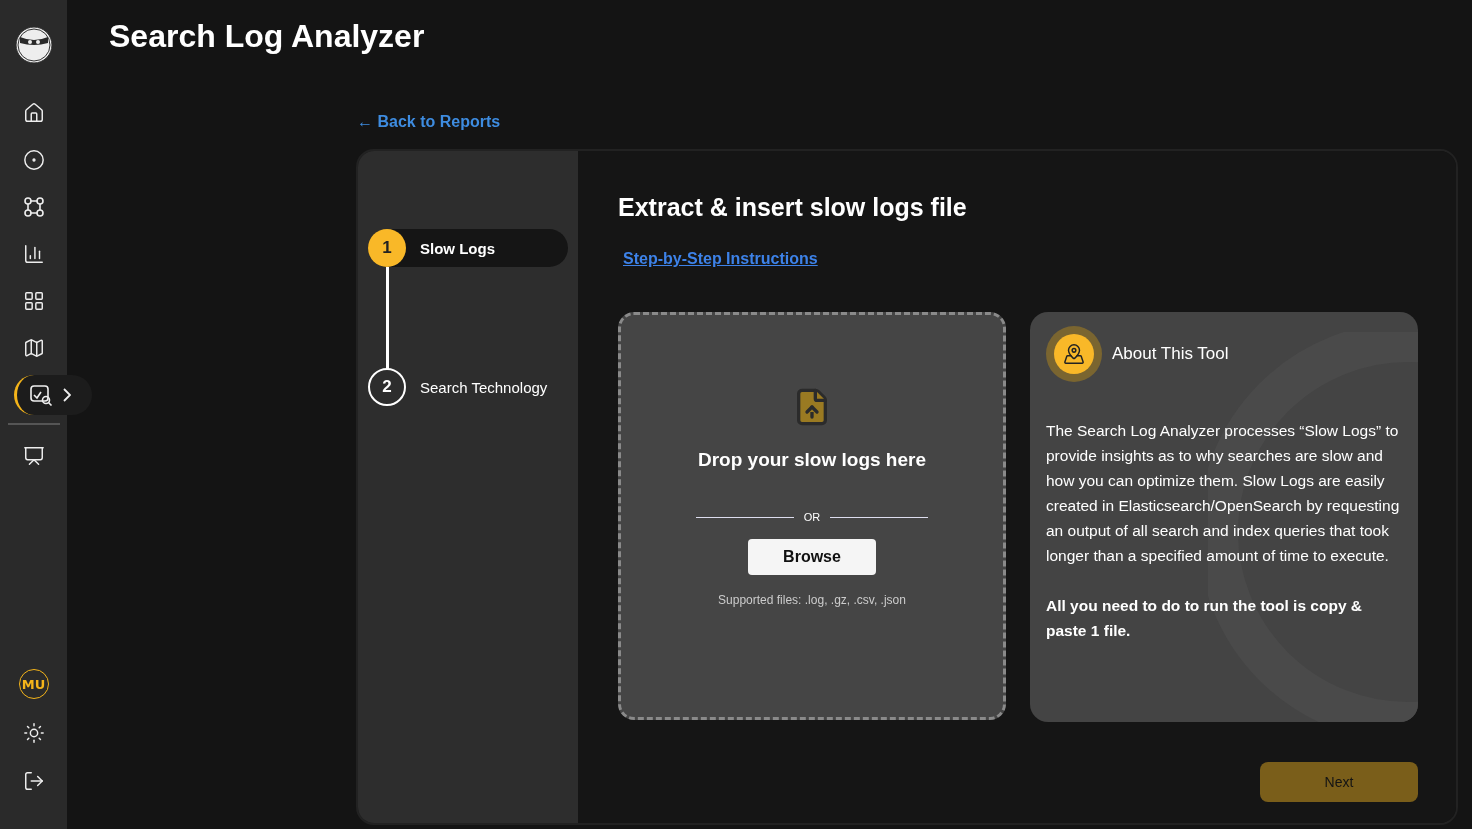 The width and height of the screenshot is (1472, 829). What do you see at coordinates (33, 254) in the screenshot?
I see `bar-chart-icon` at bounding box center [33, 254].